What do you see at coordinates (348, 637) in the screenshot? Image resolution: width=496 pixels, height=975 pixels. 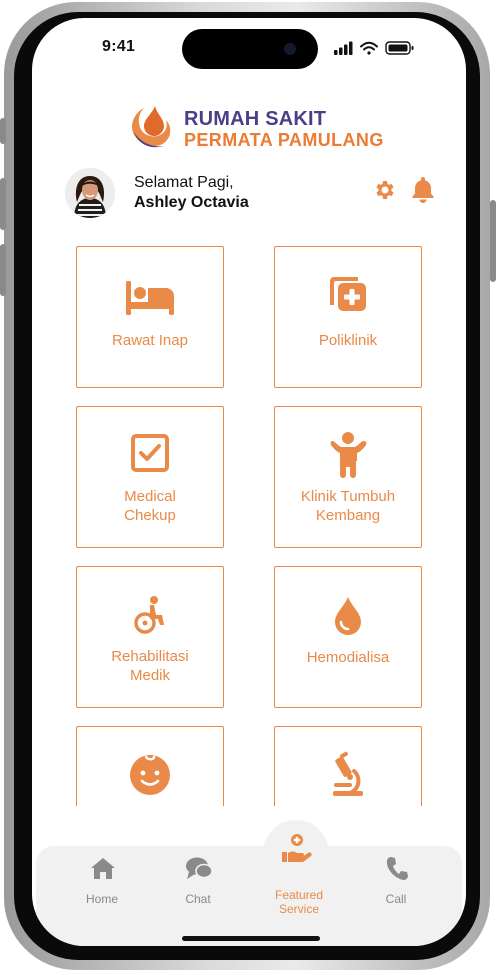 I see `service-card-hemodialisa: Hemodialisa` at bounding box center [348, 637].